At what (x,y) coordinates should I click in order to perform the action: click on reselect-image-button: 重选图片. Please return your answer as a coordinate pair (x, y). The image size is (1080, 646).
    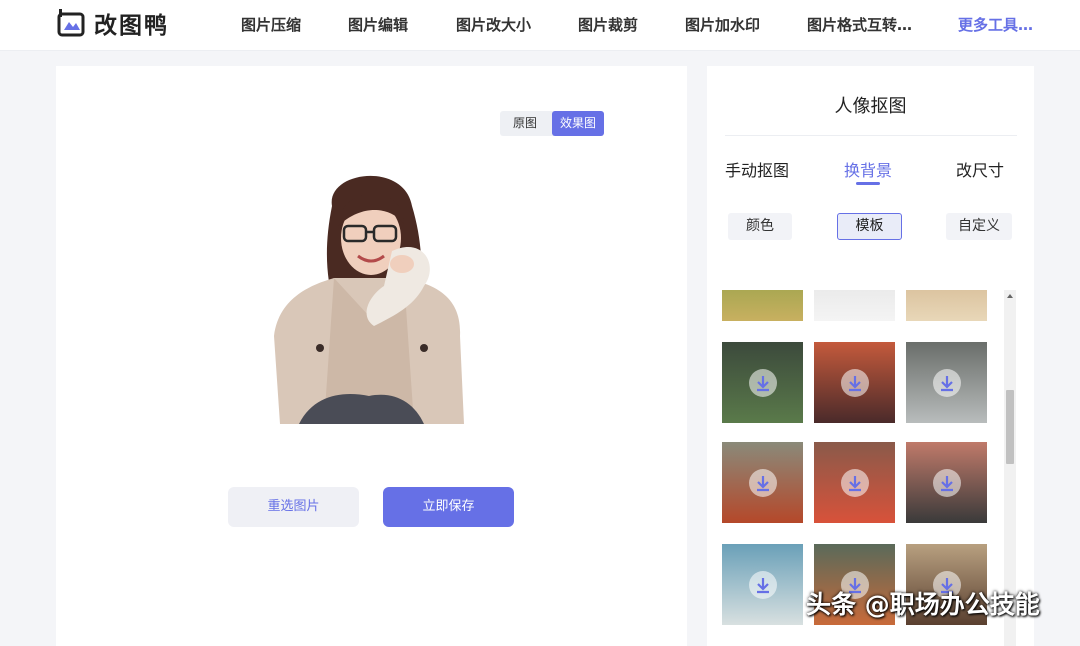
    Looking at the image, I should click on (293, 507).